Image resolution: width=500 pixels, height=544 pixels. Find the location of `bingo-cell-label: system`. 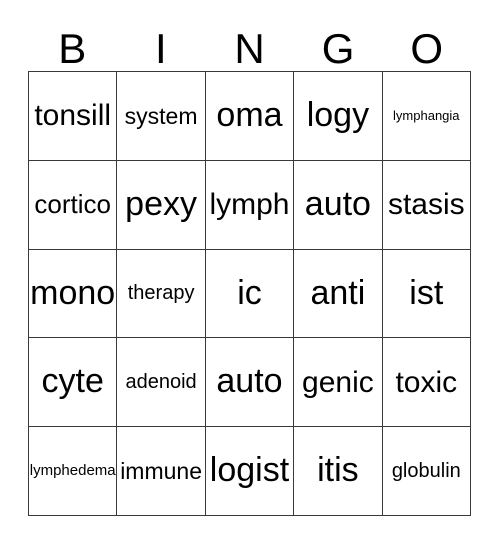

bingo-cell-label: system is located at coordinates (161, 115).